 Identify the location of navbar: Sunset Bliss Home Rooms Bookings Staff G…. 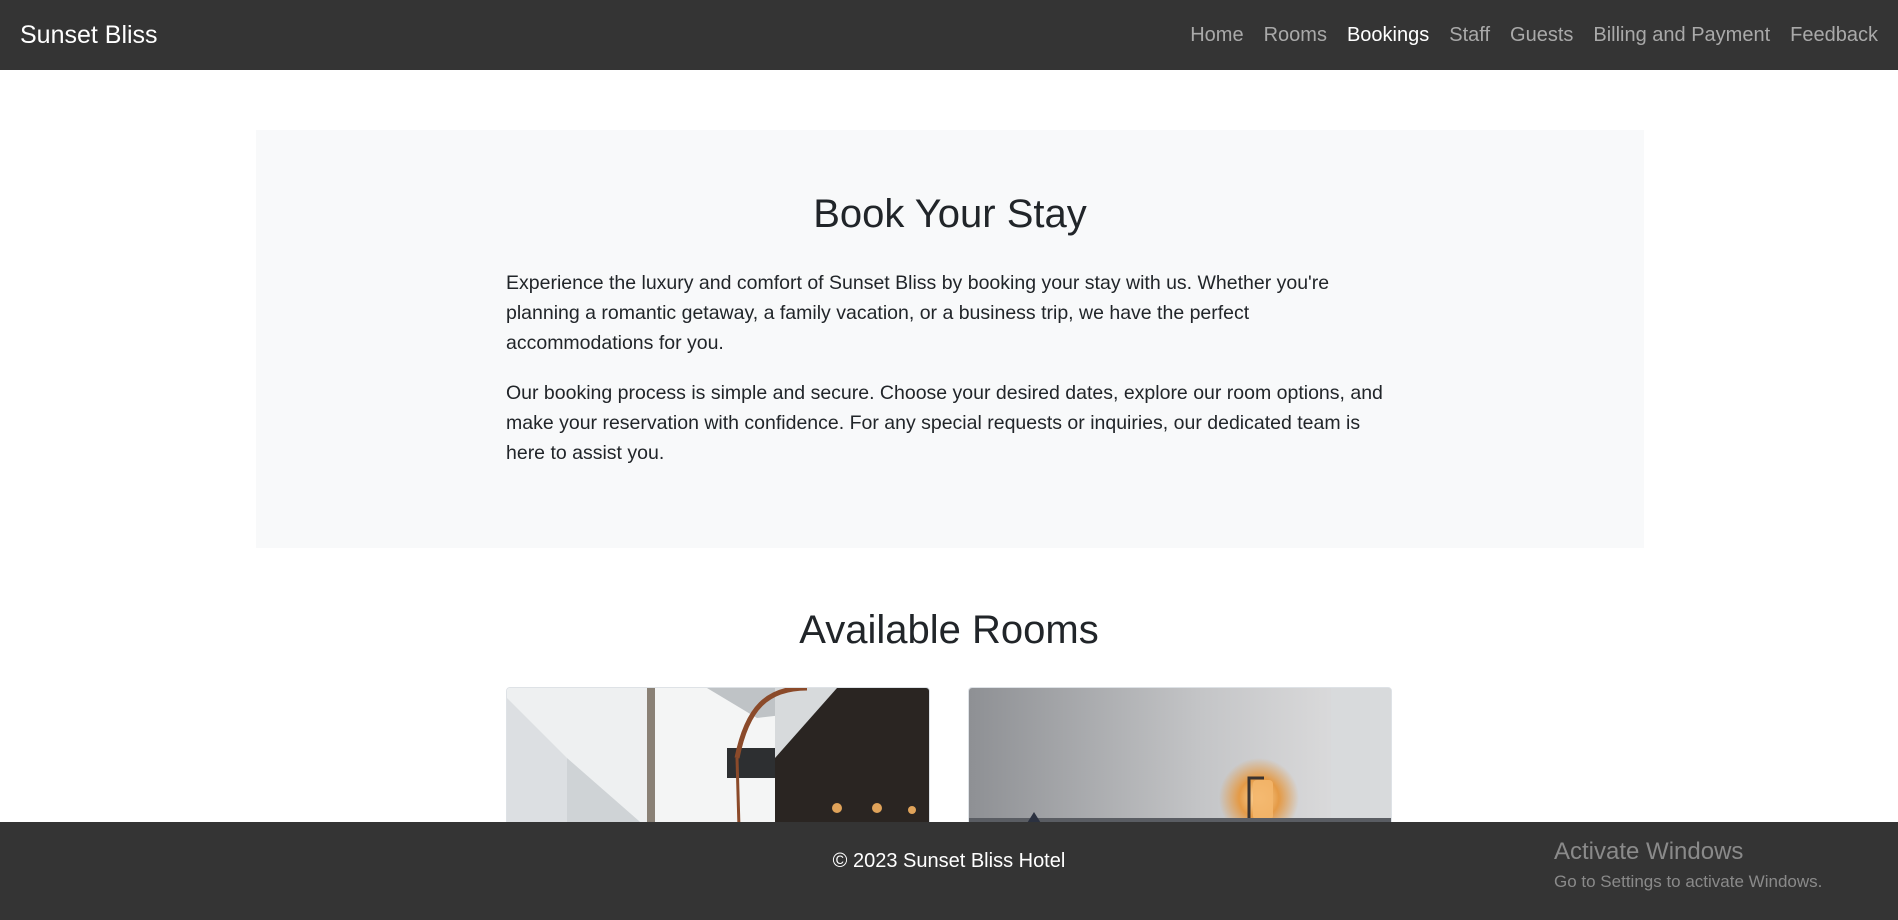
(949, 35).